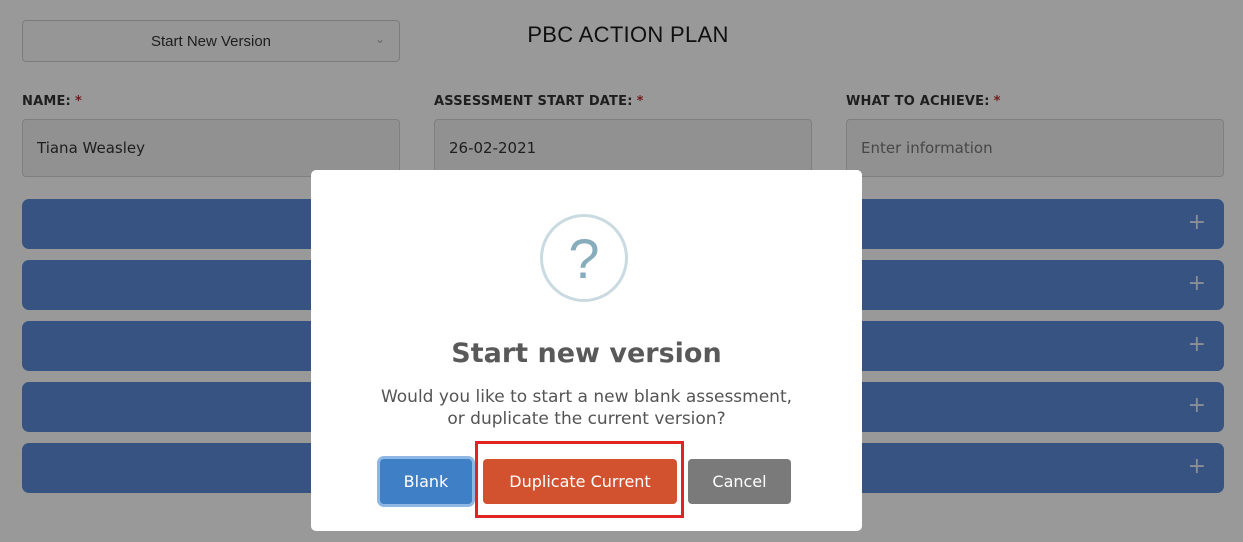 The image size is (1243, 542). What do you see at coordinates (586, 419) in the screenshot?
I see `dialog-message-line-2: or duplicate the current version?` at bounding box center [586, 419].